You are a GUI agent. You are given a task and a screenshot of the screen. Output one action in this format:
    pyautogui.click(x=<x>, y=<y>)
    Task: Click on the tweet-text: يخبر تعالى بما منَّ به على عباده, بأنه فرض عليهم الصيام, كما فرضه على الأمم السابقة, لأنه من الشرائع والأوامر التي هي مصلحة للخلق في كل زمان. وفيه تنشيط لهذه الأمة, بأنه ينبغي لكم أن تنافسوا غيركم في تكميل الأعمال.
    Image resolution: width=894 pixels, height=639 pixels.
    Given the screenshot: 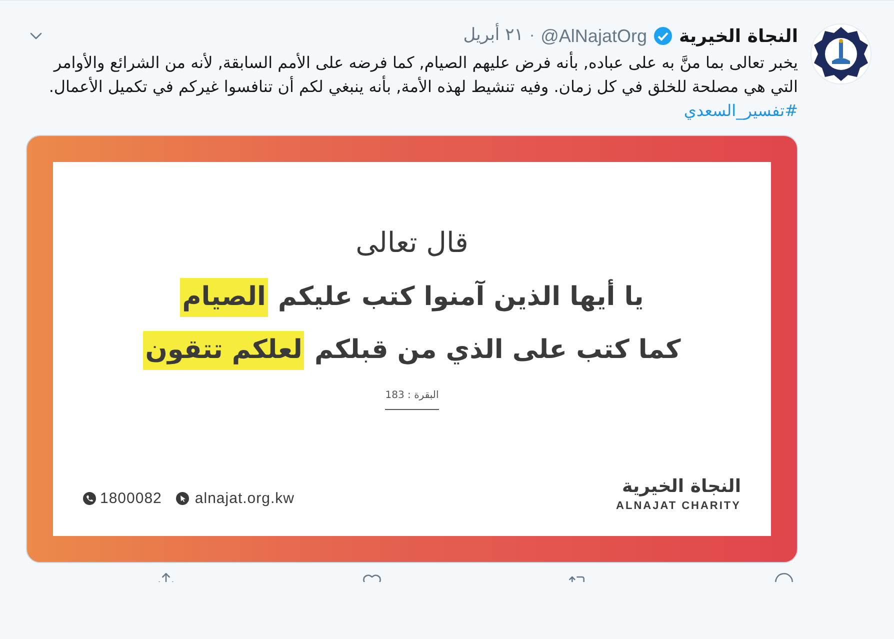 What is the action you would take?
    pyautogui.click(x=423, y=74)
    